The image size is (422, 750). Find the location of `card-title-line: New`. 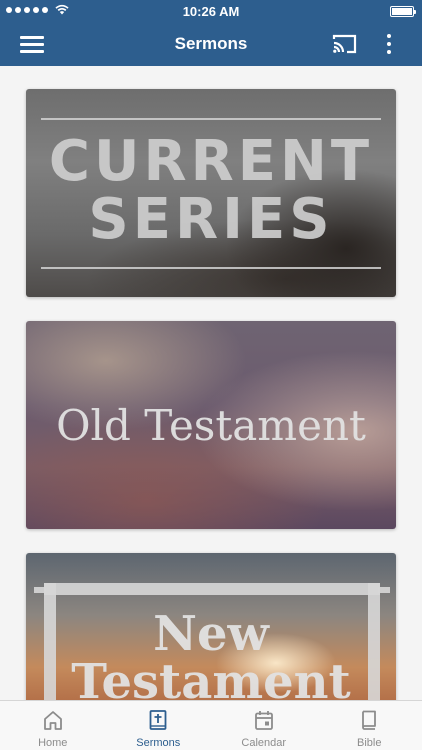

card-title-line: New is located at coordinates (211, 634).